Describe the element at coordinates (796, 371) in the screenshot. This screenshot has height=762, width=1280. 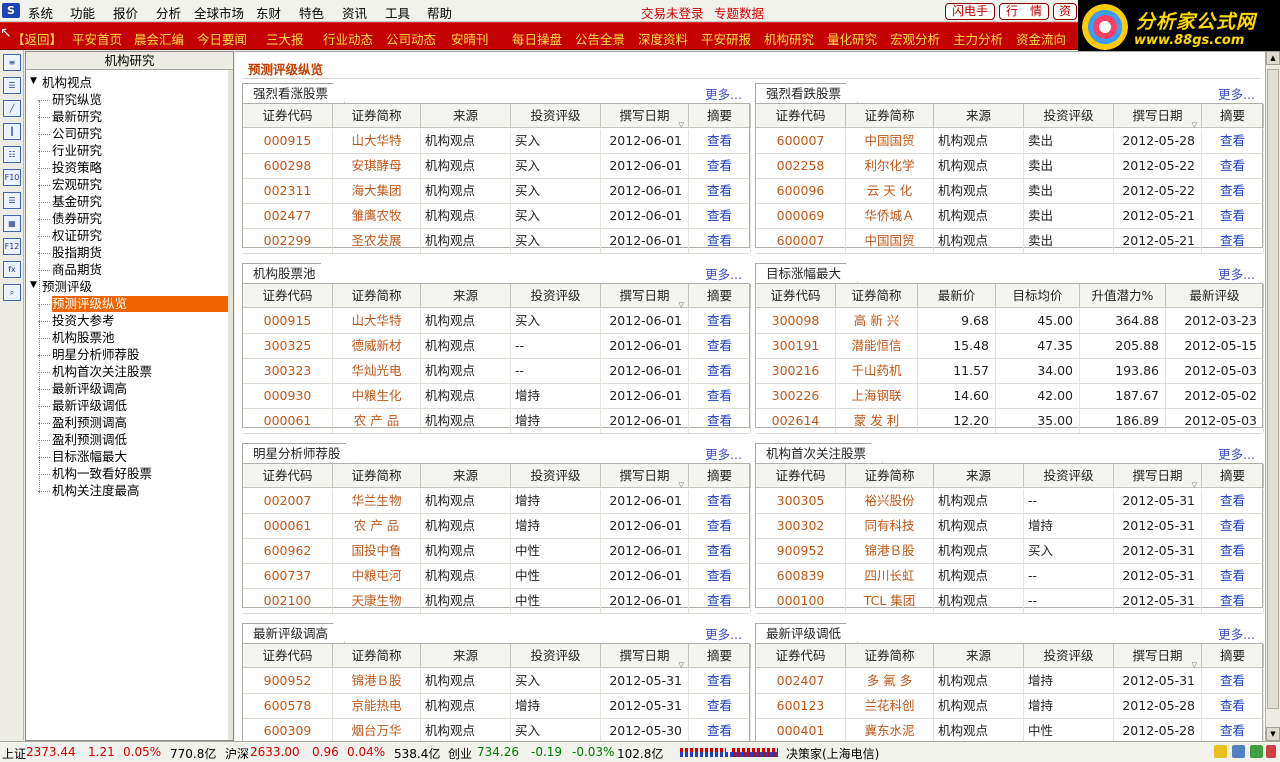
I see `stock-code: 300216` at that location.